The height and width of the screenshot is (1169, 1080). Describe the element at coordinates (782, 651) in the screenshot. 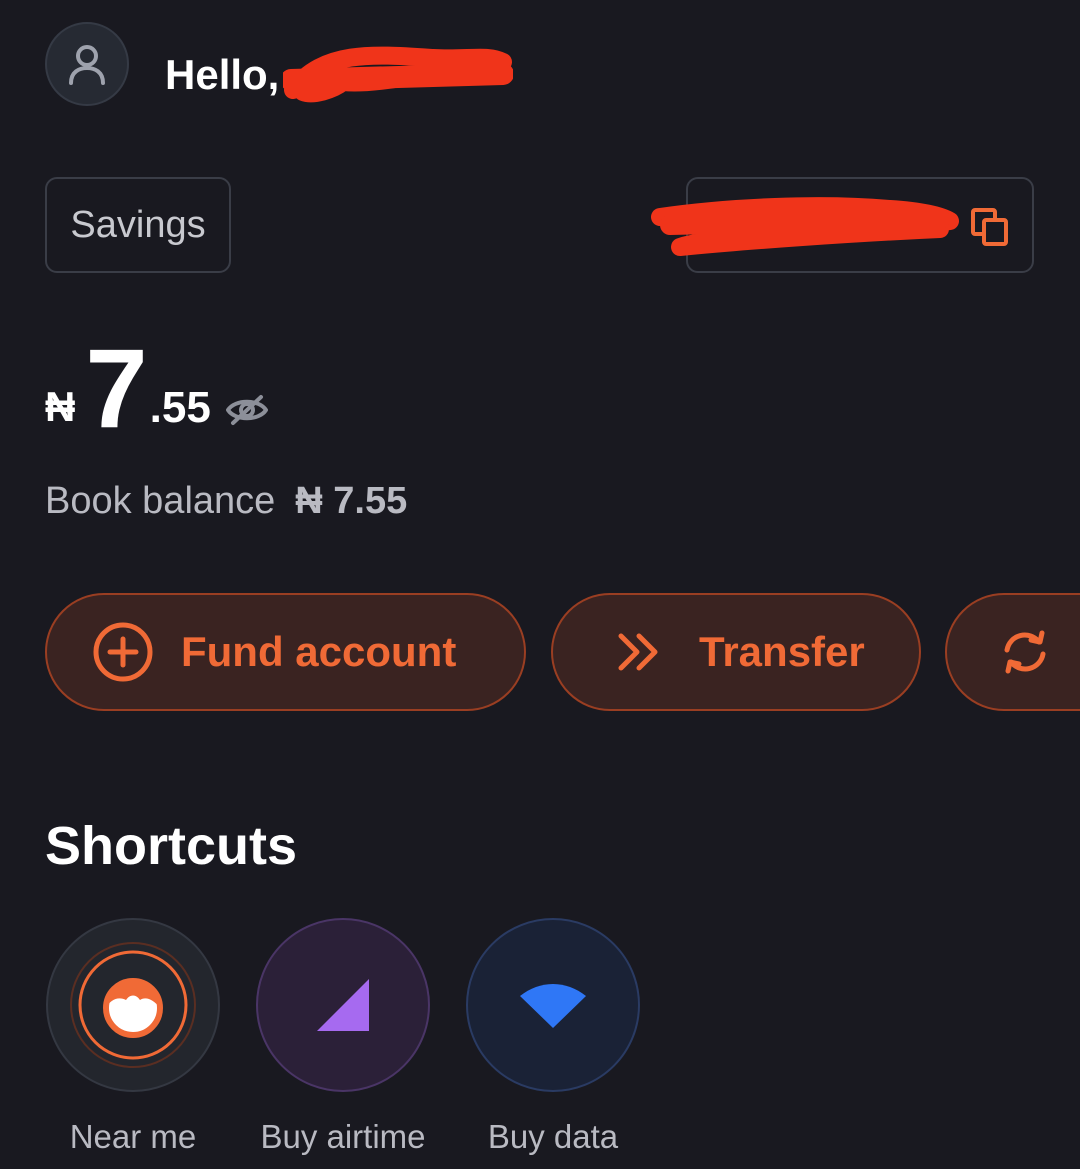

I see `transfer-label: Transfer` at that location.